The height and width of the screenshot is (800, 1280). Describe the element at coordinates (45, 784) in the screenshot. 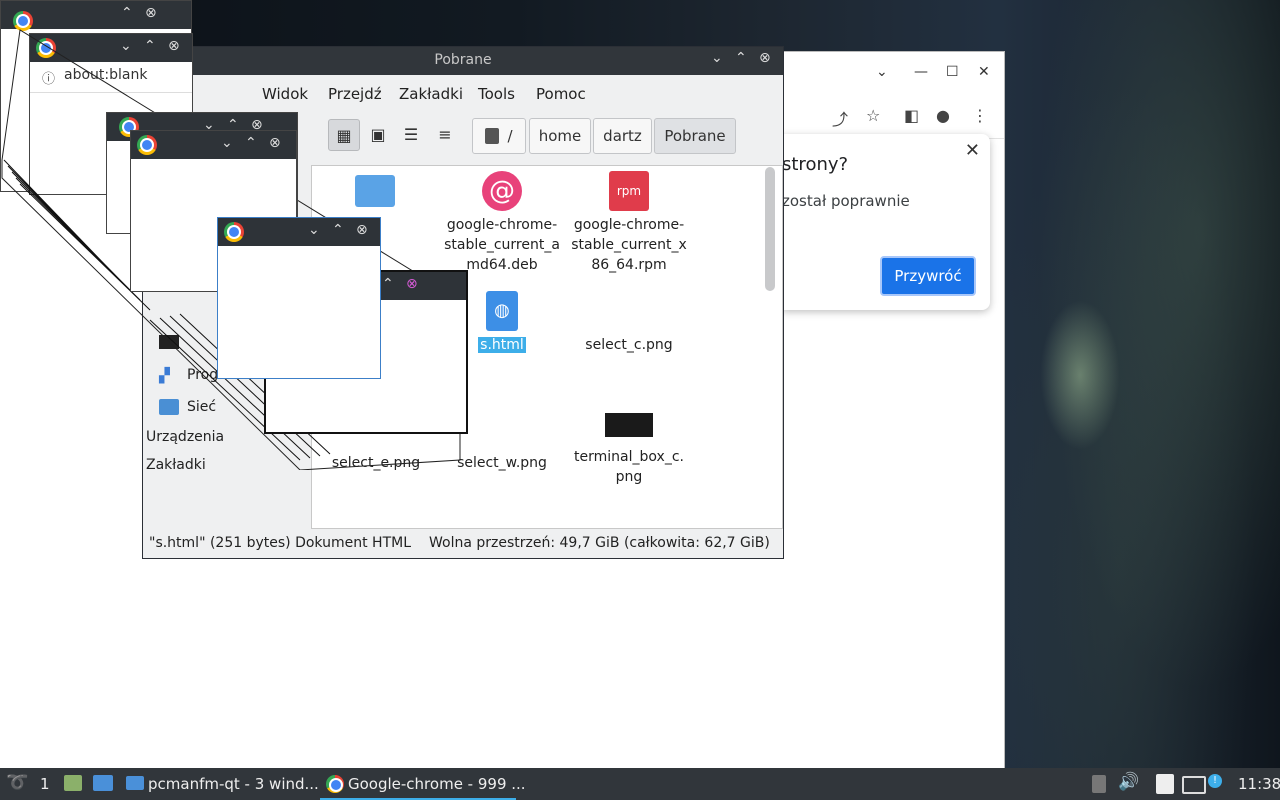

I see `workspace-switcher: 1` at that location.